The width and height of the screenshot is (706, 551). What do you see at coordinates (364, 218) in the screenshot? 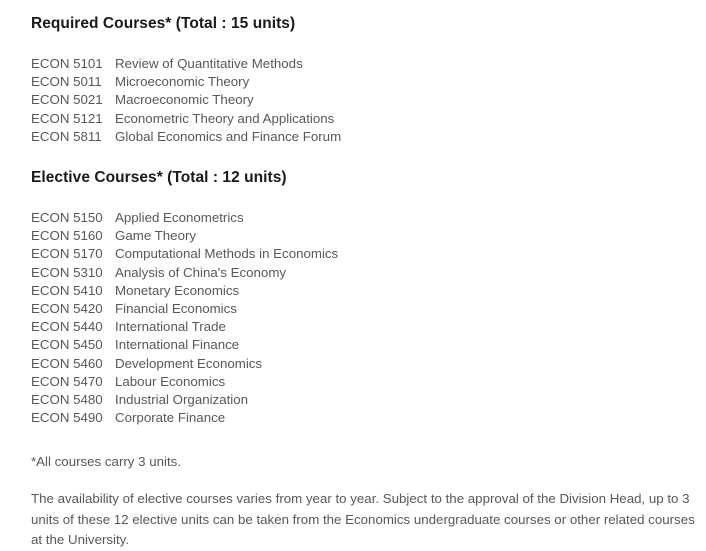
I see `course-row: ECON 5150 Applied Econometrics` at bounding box center [364, 218].